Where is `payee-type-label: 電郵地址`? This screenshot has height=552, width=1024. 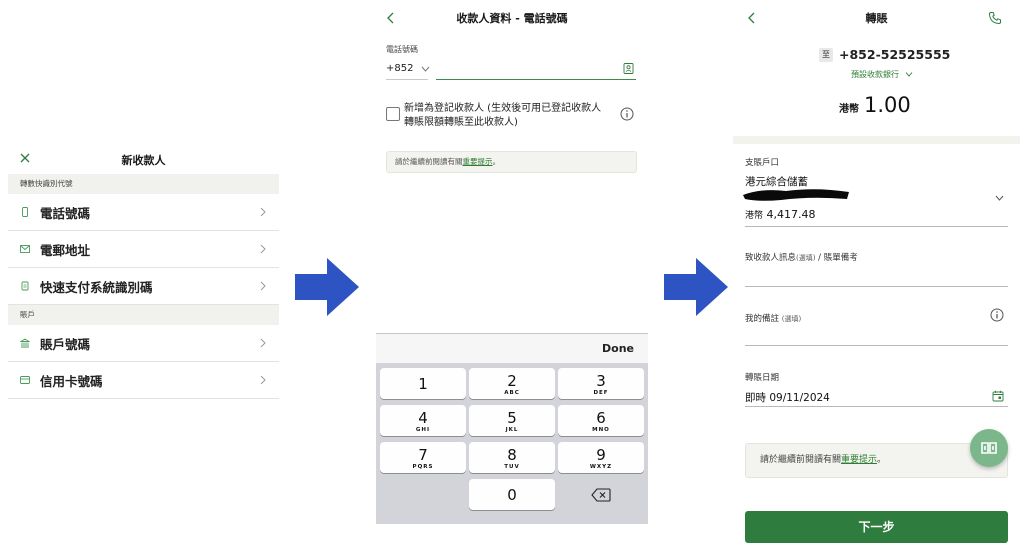 payee-type-label: 電郵地址 is located at coordinates (65, 250).